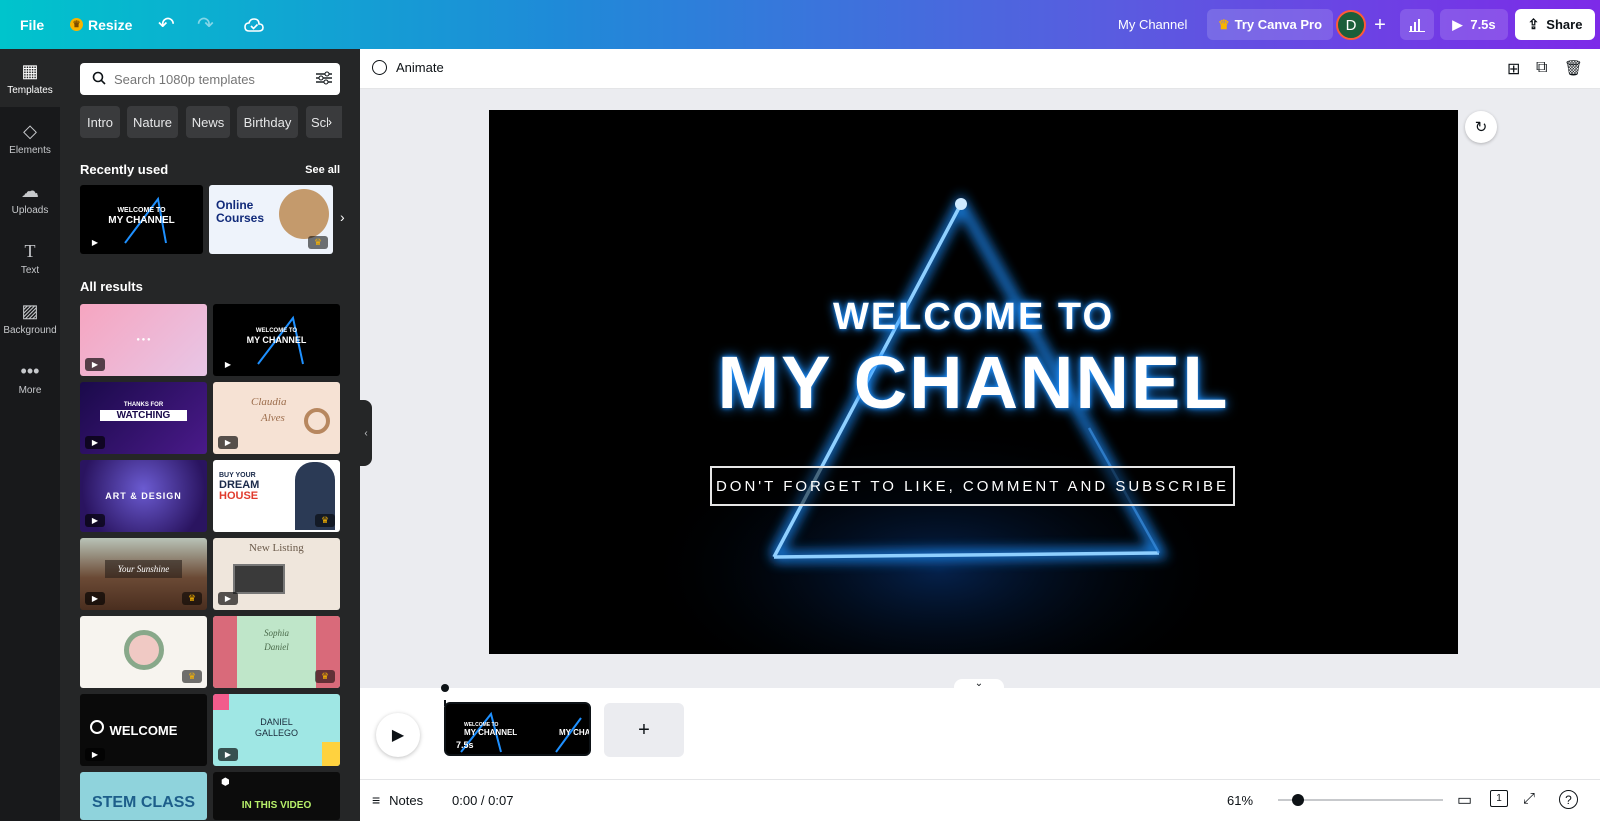 The image size is (1600, 821). What do you see at coordinates (225, 782) in the screenshot?
I see `hexagon-icon: ⬢` at bounding box center [225, 782].